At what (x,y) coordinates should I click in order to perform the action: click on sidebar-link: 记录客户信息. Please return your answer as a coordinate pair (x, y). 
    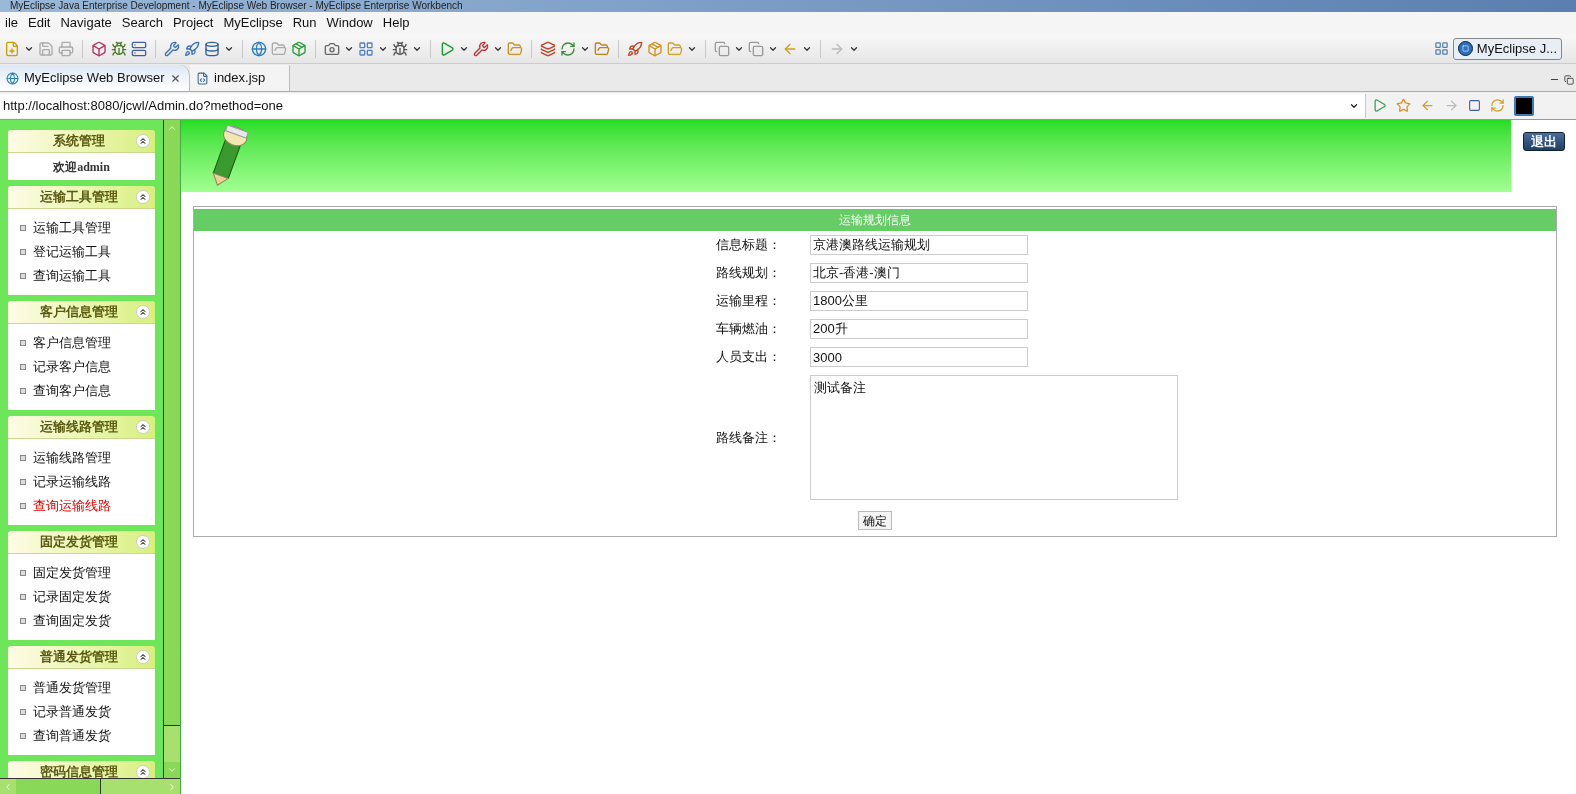
    Looking at the image, I should click on (72, 367).